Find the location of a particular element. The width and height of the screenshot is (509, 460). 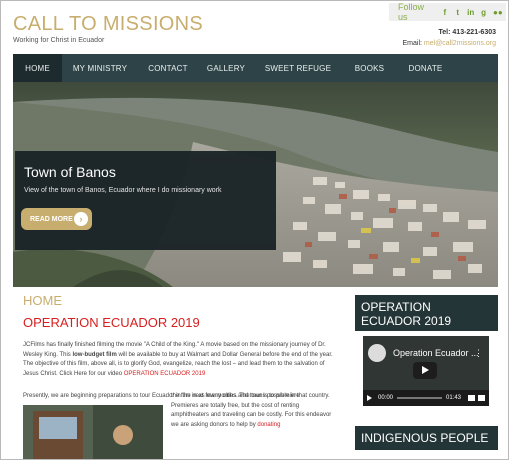

page-title: HOME is located at coordinates (42, 300).